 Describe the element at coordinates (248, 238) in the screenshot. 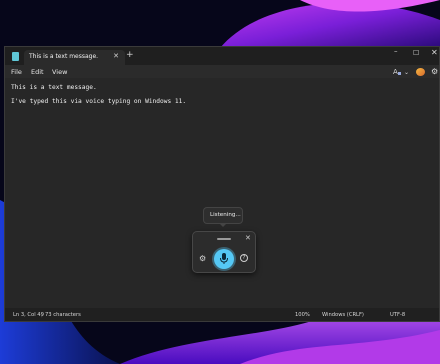

I see `voice-close-icon: ✕` at that location.